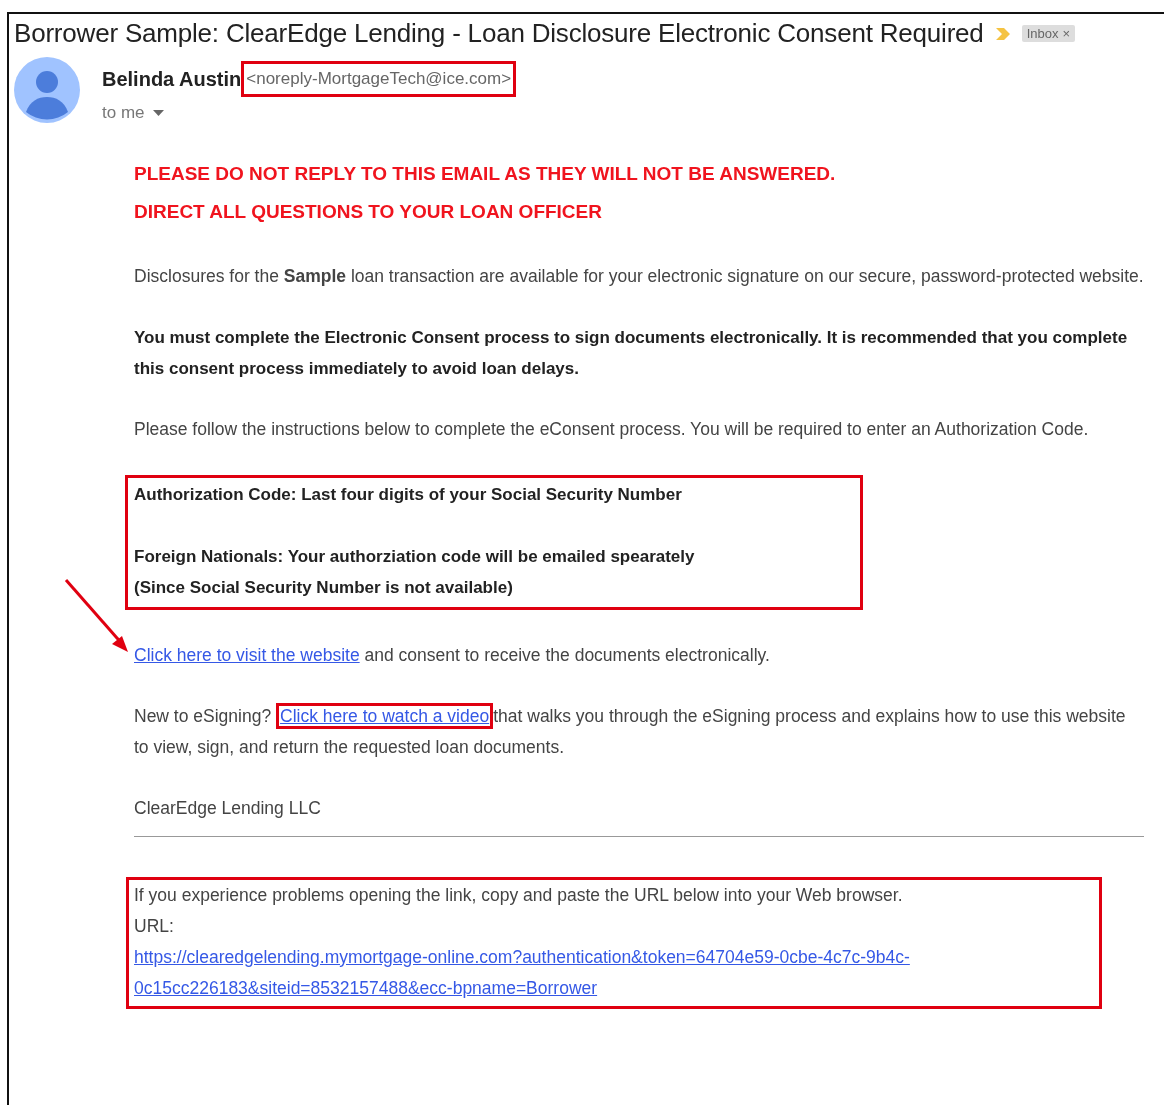  Describe the element at coordinates (379, 79) in the screenshot. I see `sender-address: <noreply-MortgageTech@ice.com>` at that location.